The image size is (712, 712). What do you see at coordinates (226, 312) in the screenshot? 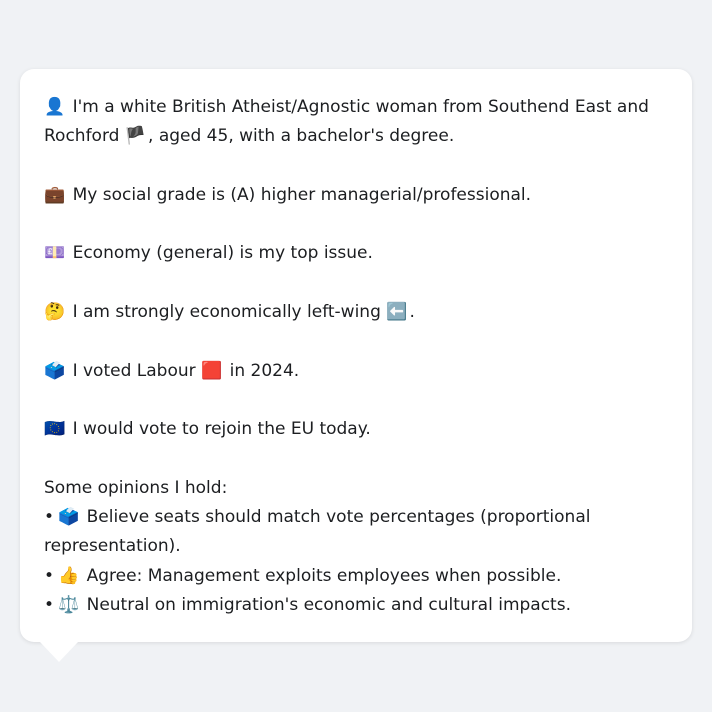
I see `economic-position-text: I am strongly economically left-wing` at bounding box center [226, 312].